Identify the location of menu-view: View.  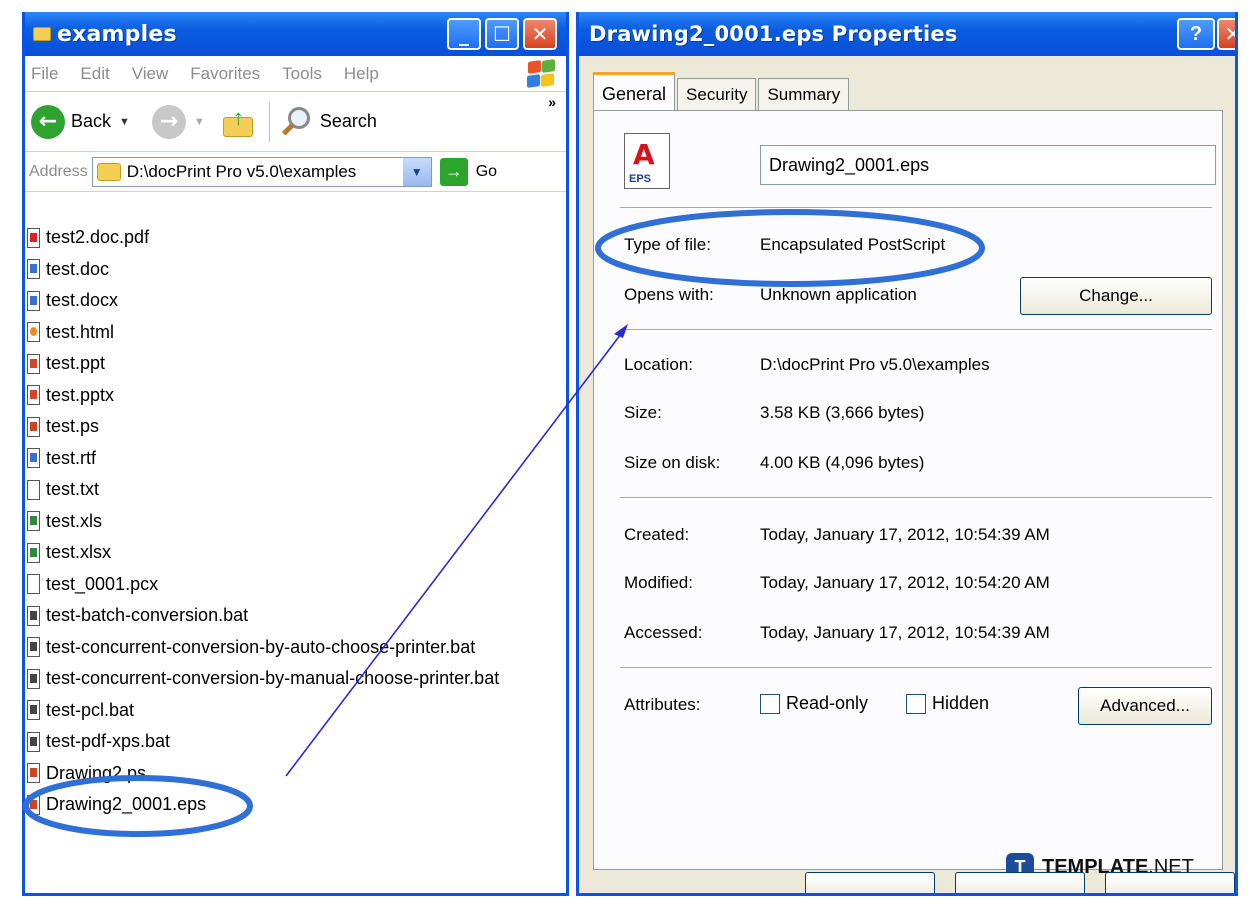
(150, 74).